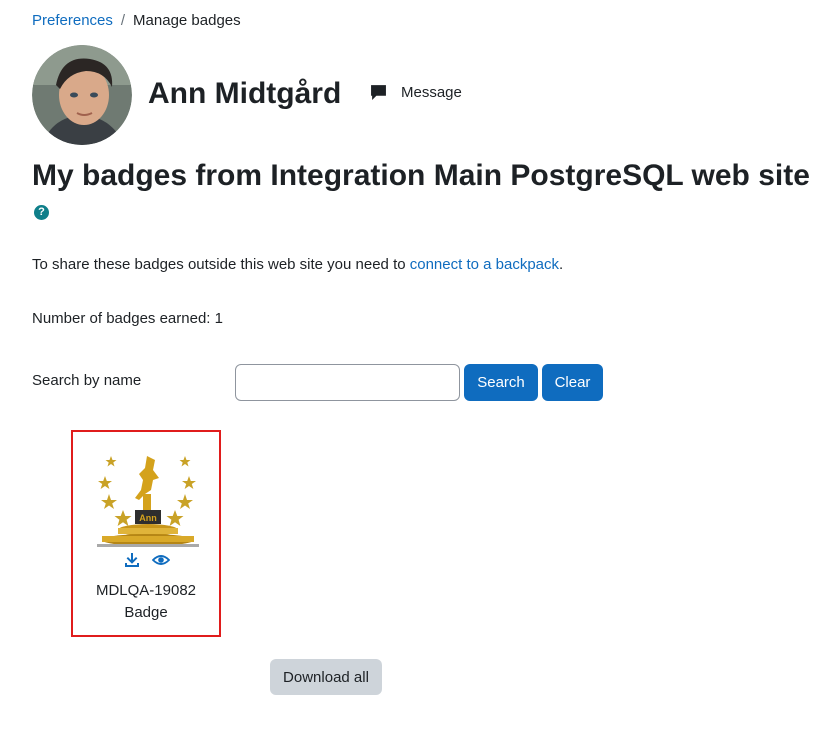 This screenshot has width=824, height=730. Describe the element at coordinates (378, 92) in the screenshot. I see `message-icon` at that location.